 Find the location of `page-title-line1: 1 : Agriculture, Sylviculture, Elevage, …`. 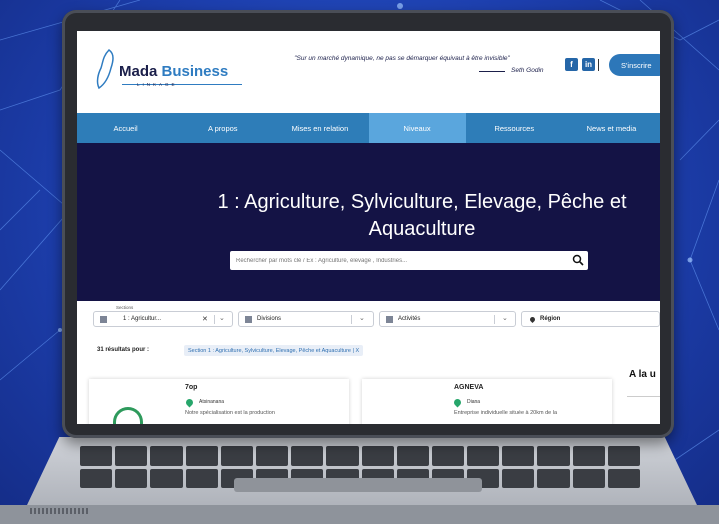

page-title-line1: 1 : Agriculture, Sylviculture, Elevage, … is located at coordinates (422, 202).